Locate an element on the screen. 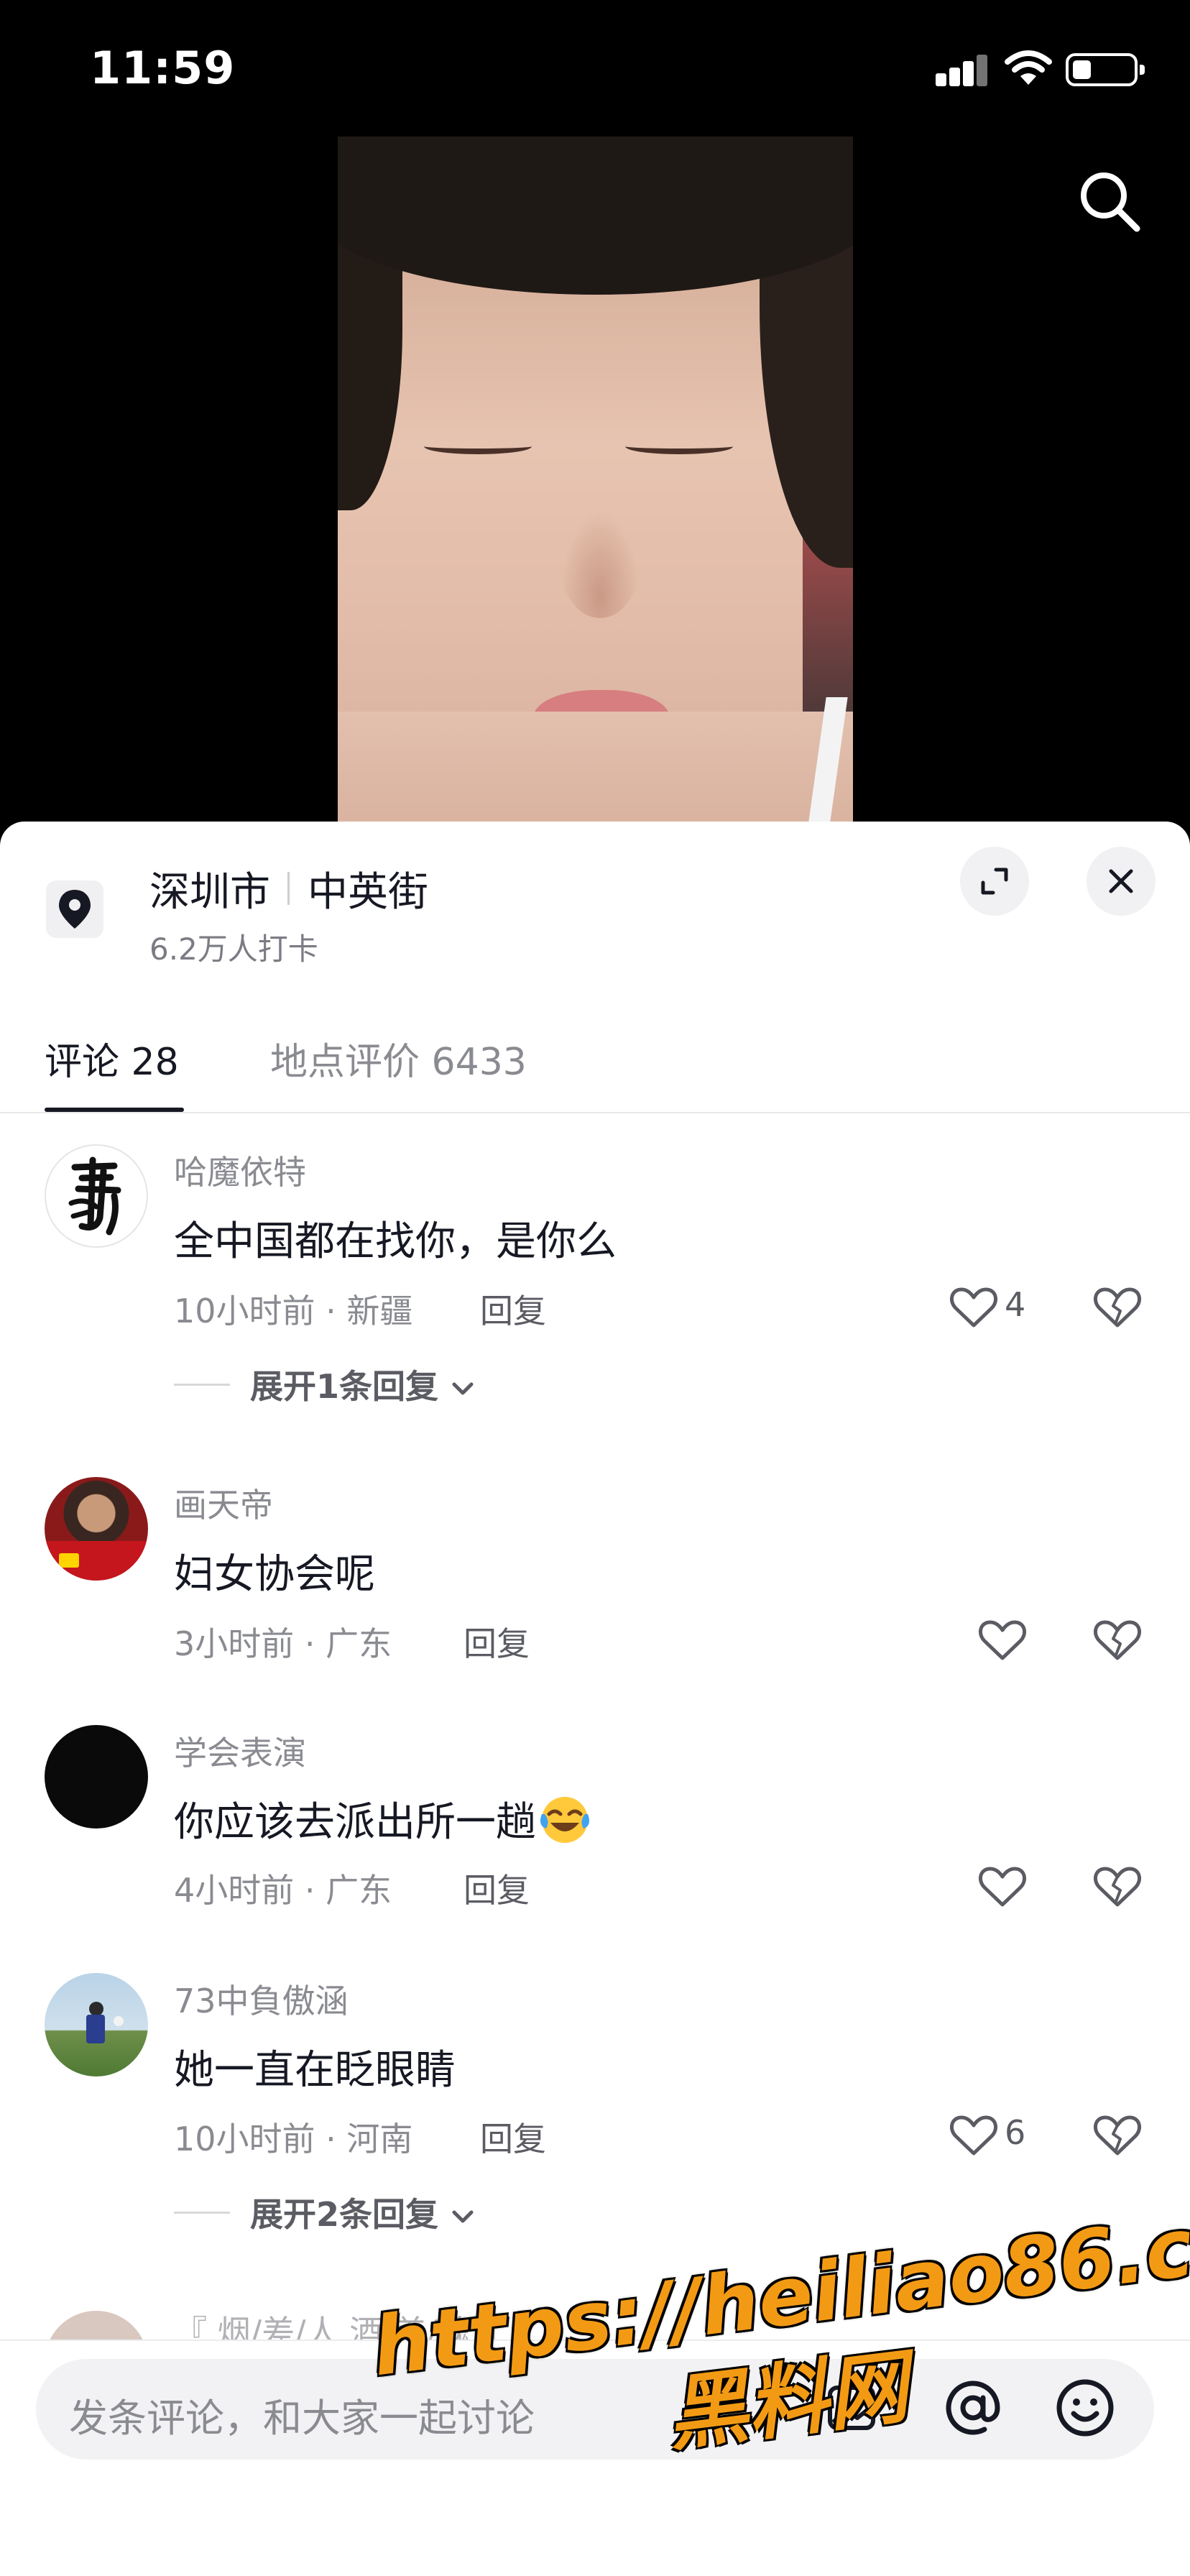  comment-text: 她一直在眨眼睛 is located at coordinates (315, 2070).